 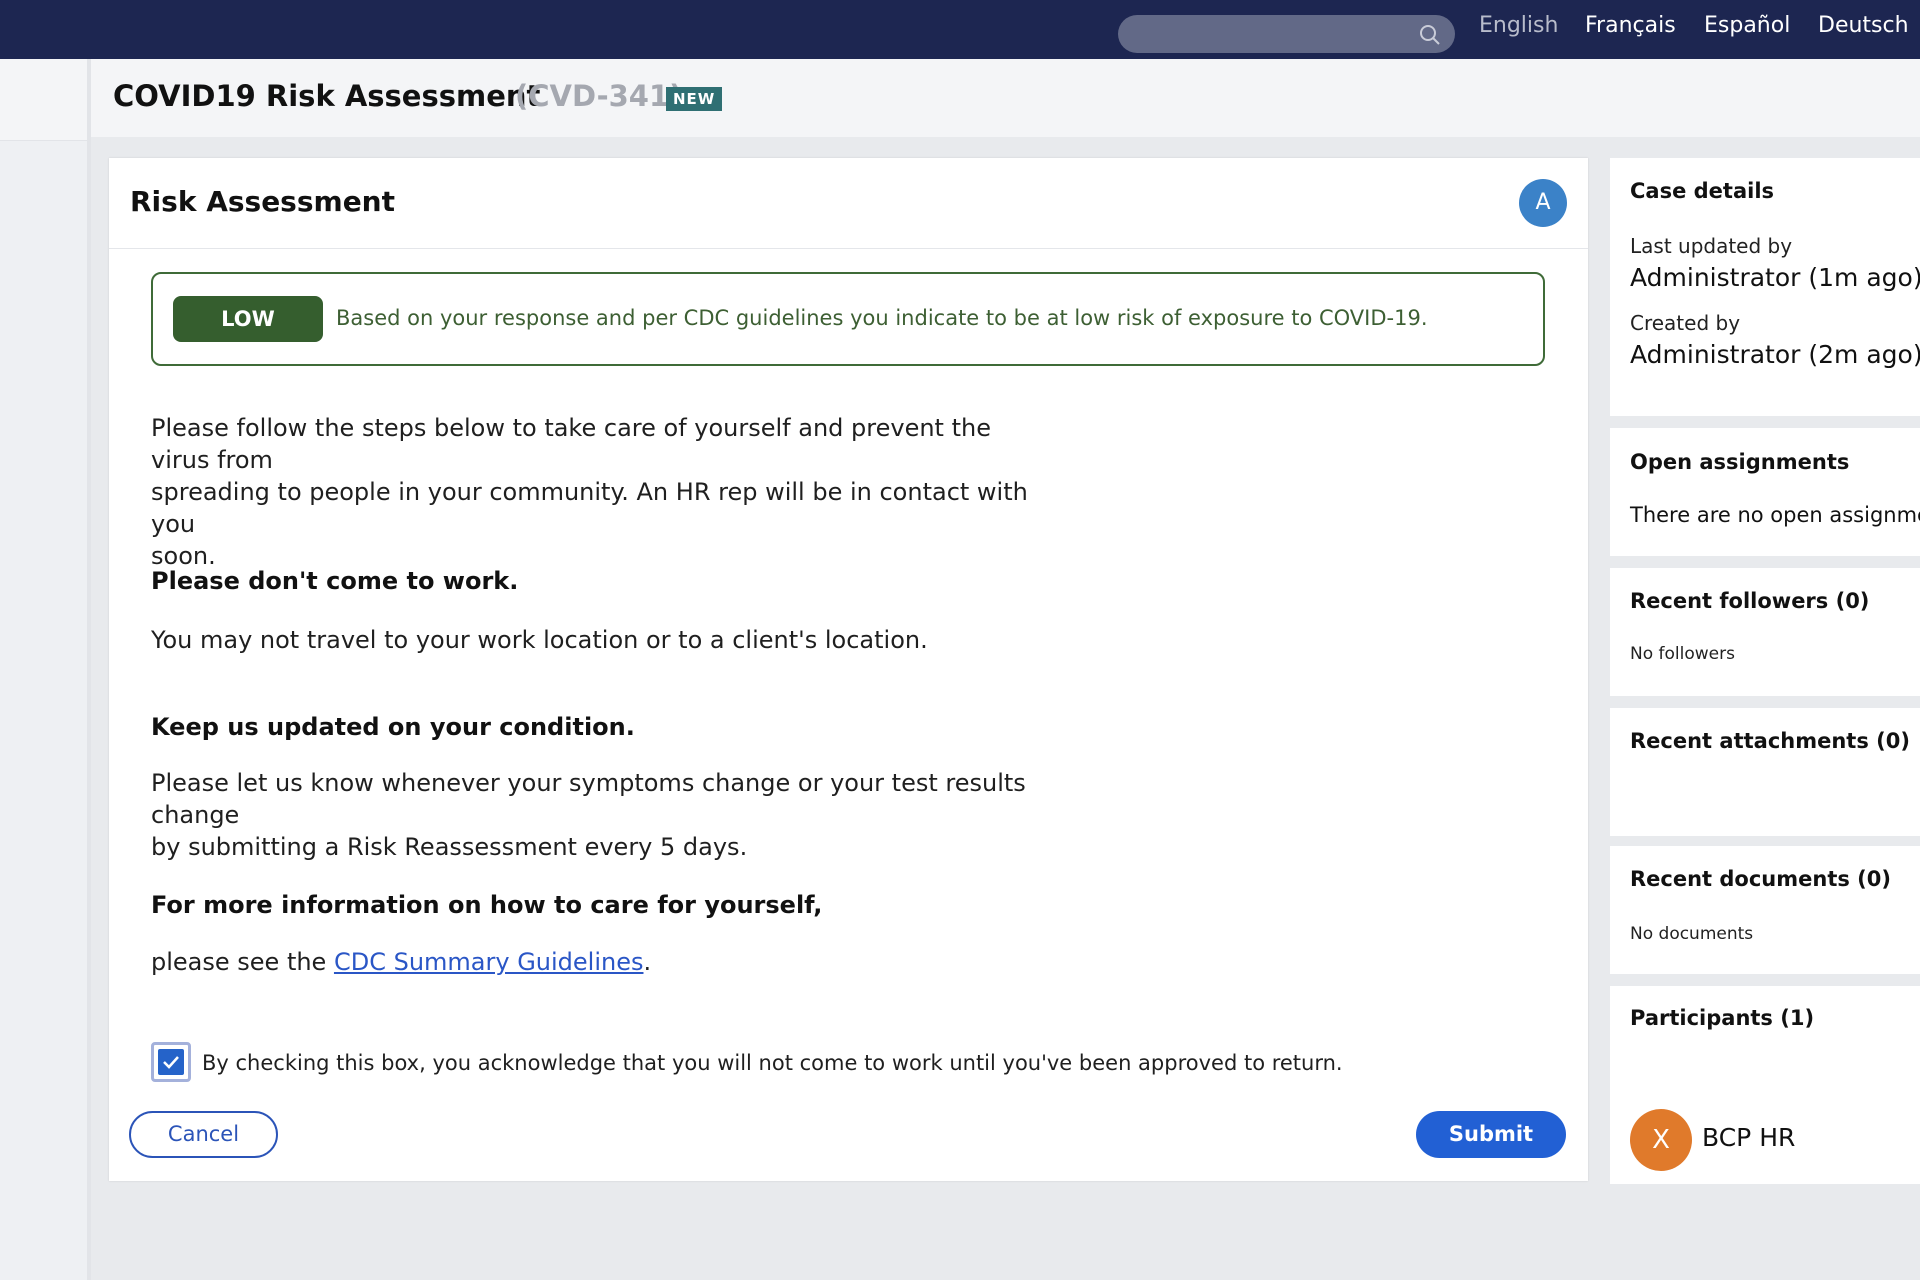 I want to click on panel-title: Participants (1), so click(x=1722, y=1018).